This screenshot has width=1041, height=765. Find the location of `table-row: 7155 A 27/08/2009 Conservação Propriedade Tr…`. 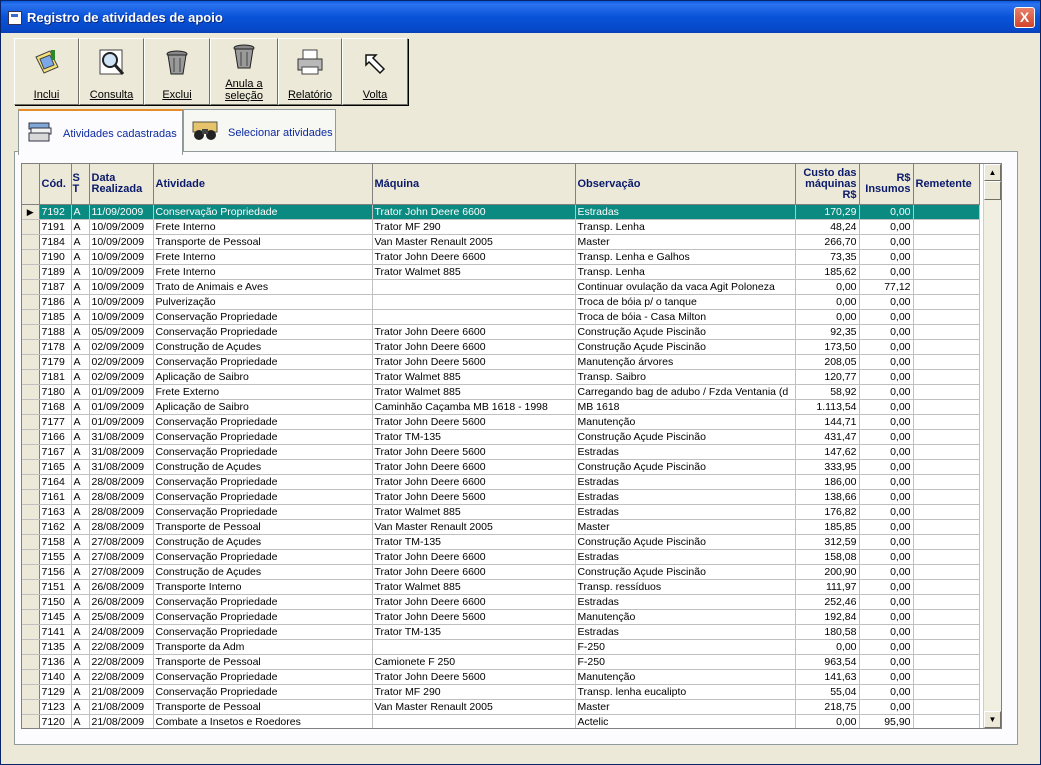

table-row: 7155 A 27/08/2009 Conservação Propriedade Tr… is located at coordinates (501, 557).